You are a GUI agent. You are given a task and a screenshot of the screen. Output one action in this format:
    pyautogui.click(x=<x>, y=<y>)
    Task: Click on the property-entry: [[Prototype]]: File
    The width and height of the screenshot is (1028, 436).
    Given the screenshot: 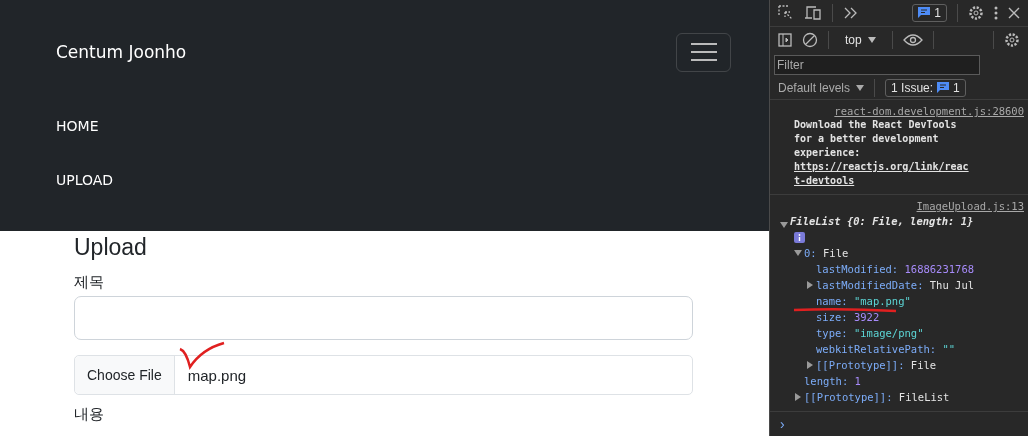 What is the action you would take?
    pyautogui.click(x=876, y=365)
    